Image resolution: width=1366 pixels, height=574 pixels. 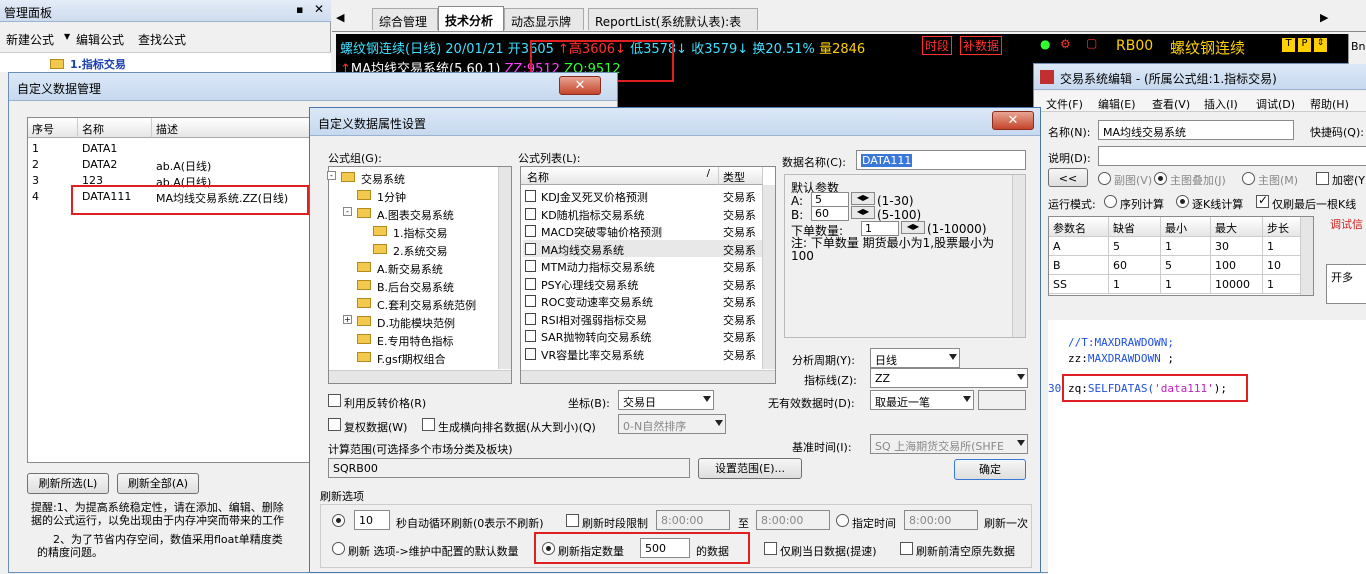 I want to click on coord-select: 交易日, so click(x=666, y=400).